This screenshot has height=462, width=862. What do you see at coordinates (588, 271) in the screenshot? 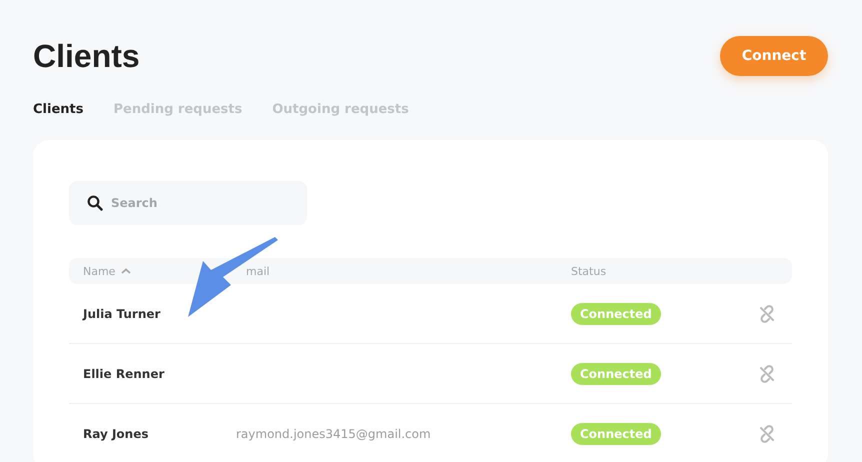
I see `column-header: Status` at bounding box center [588, 271].